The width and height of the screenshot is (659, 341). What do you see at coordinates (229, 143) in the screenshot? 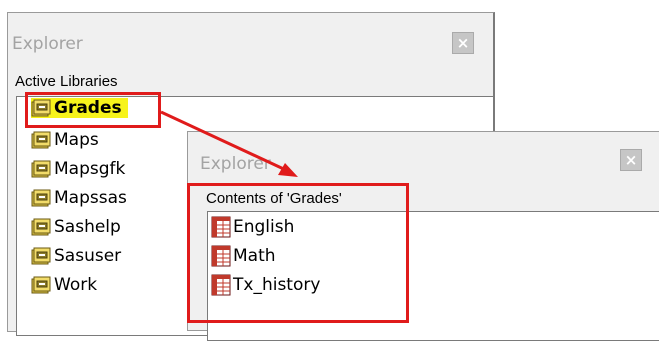
I see `annotation-arrow` at bounding box center [229, 143].